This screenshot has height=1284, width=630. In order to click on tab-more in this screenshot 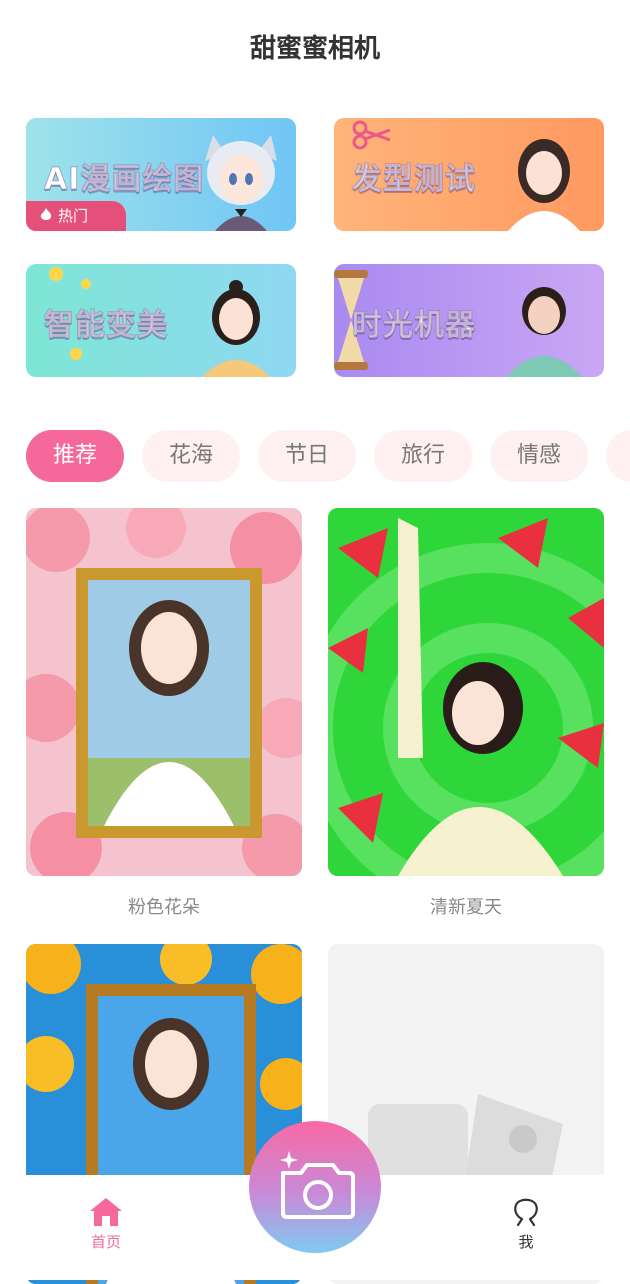, I will do `click(618, 456)`.